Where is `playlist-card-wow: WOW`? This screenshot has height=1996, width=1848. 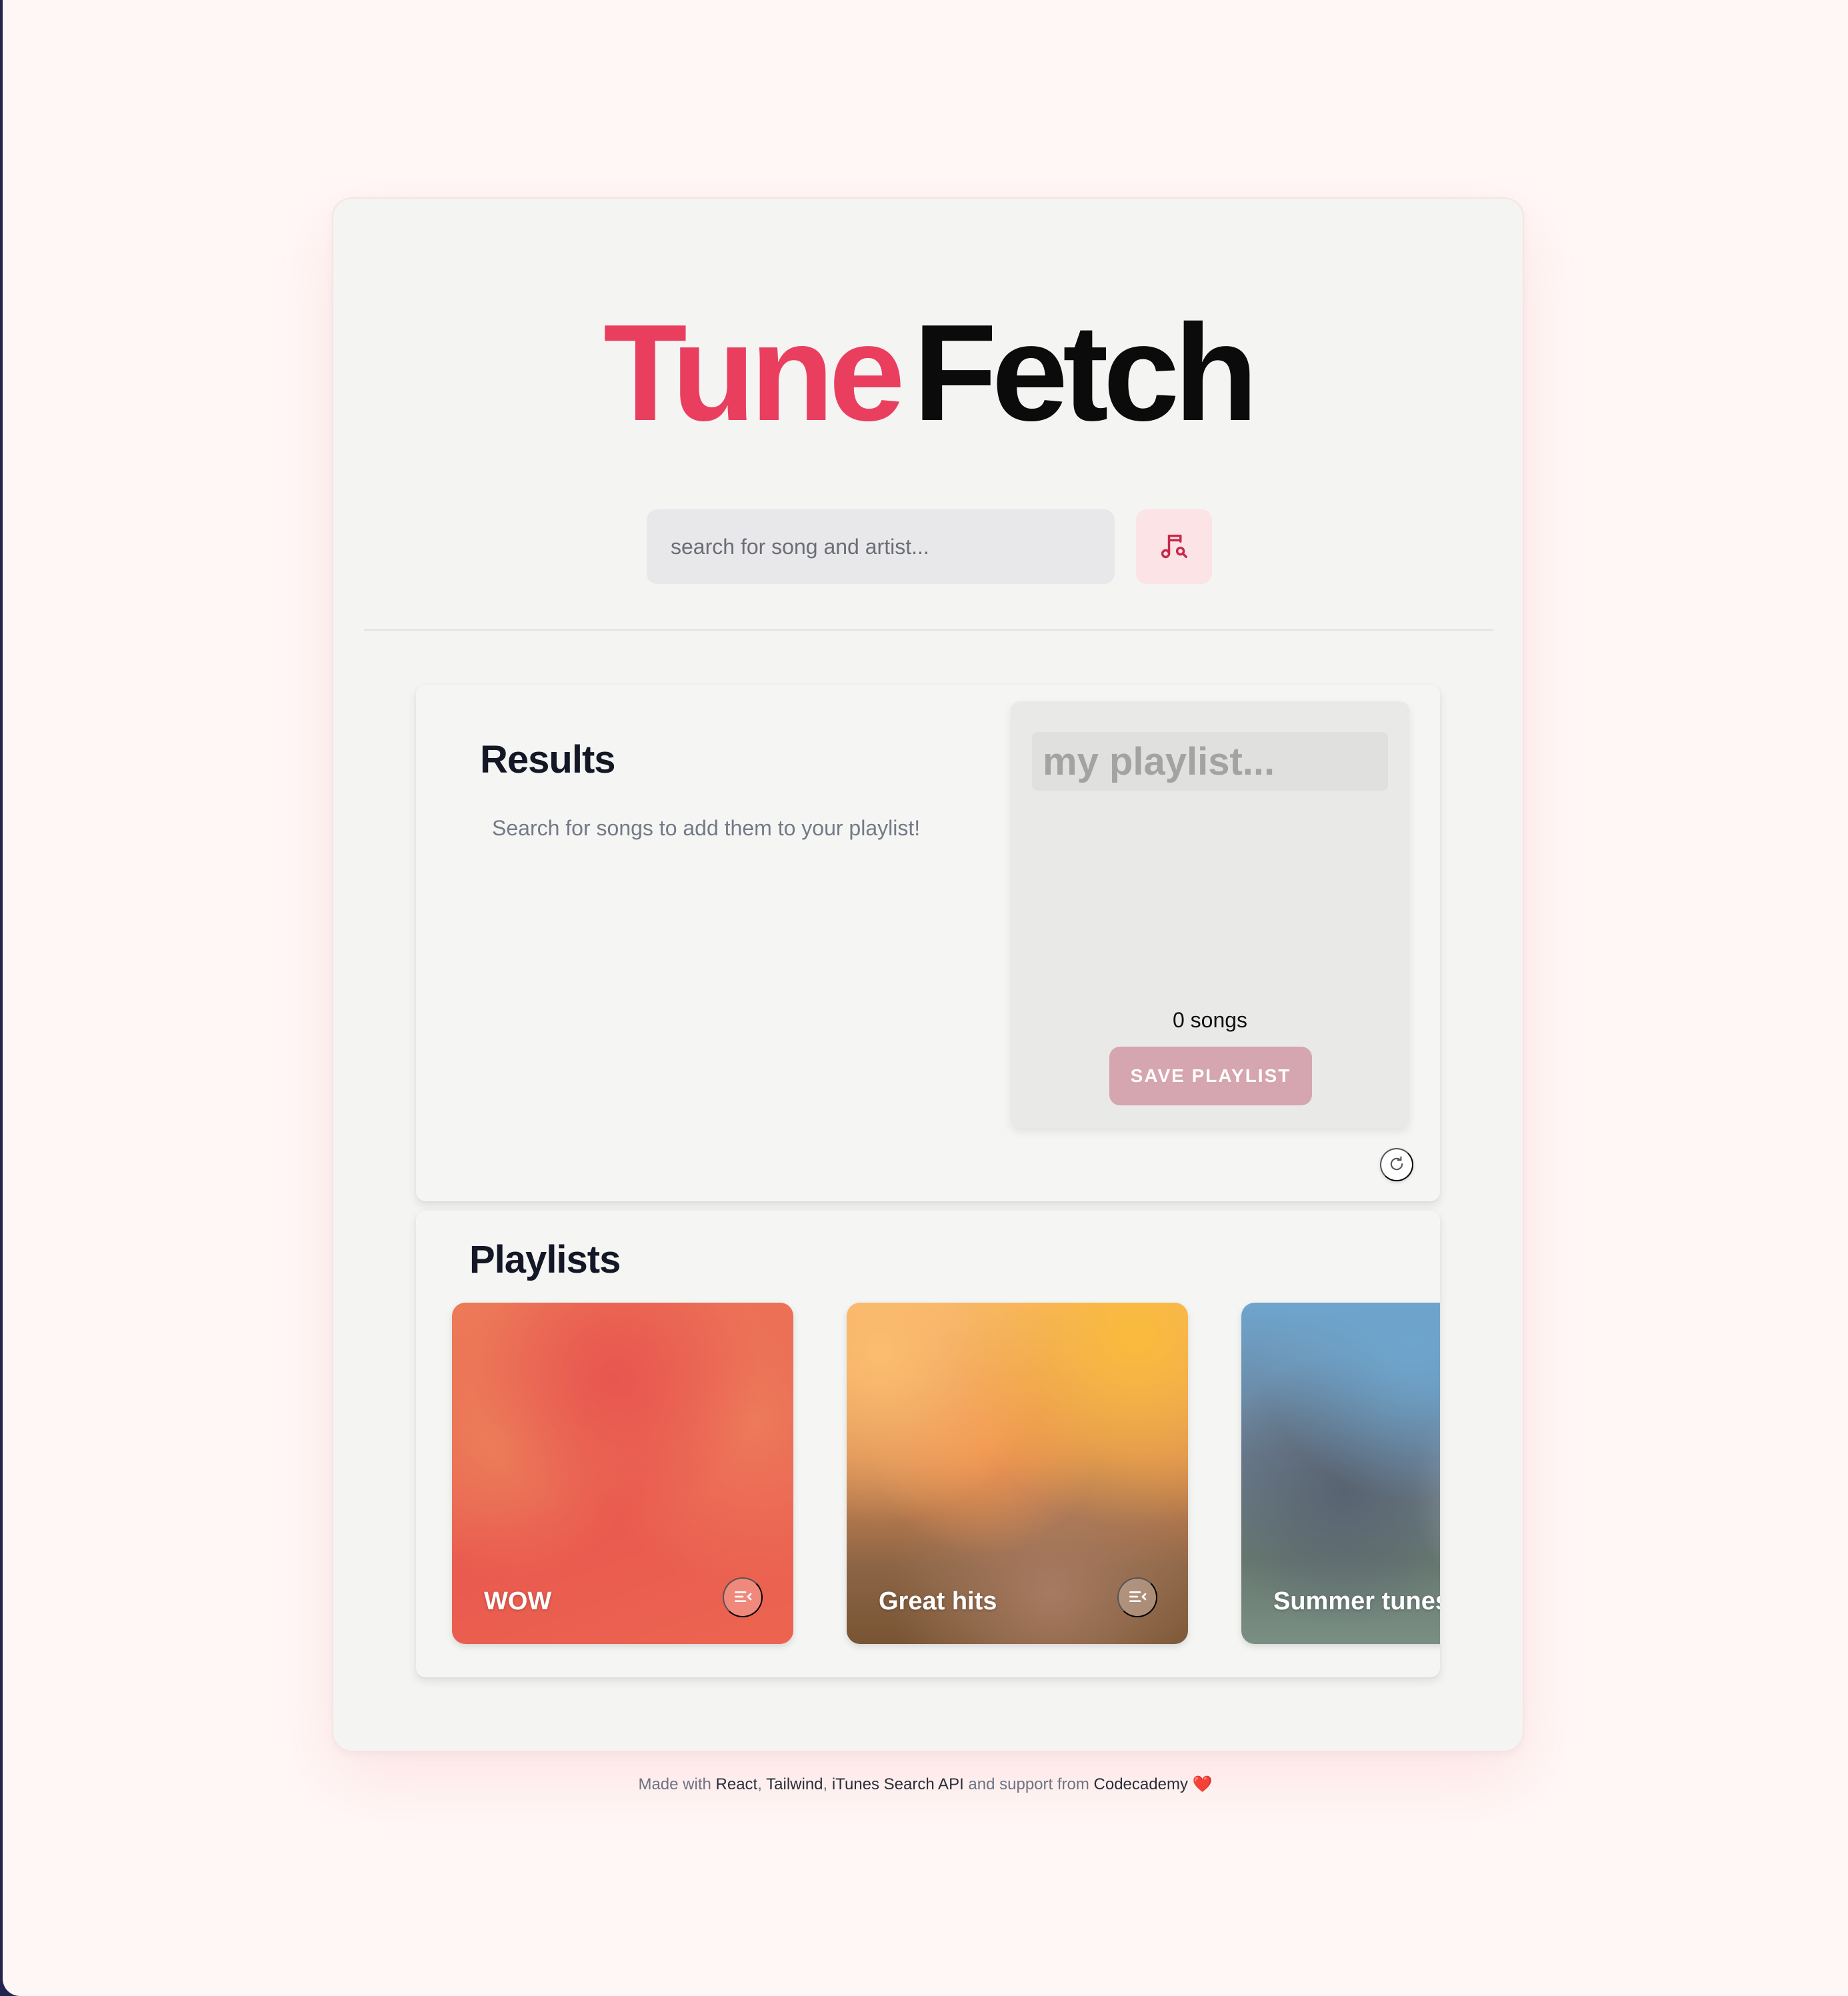 playlist-card-wow: WOW is located at coordinates (622, 1473).